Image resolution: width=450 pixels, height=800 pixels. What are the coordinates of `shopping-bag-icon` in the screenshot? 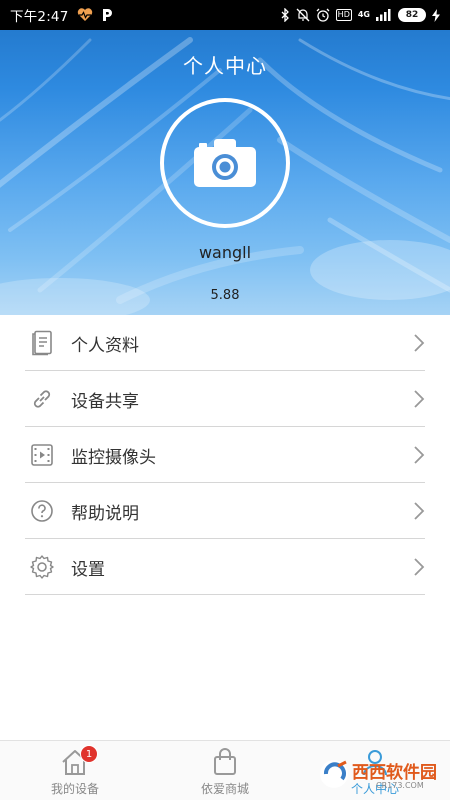 It's located at (225, 762).